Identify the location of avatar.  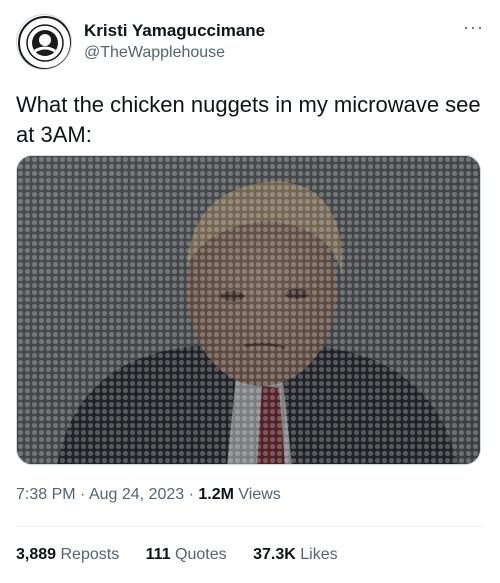
(44, 42).